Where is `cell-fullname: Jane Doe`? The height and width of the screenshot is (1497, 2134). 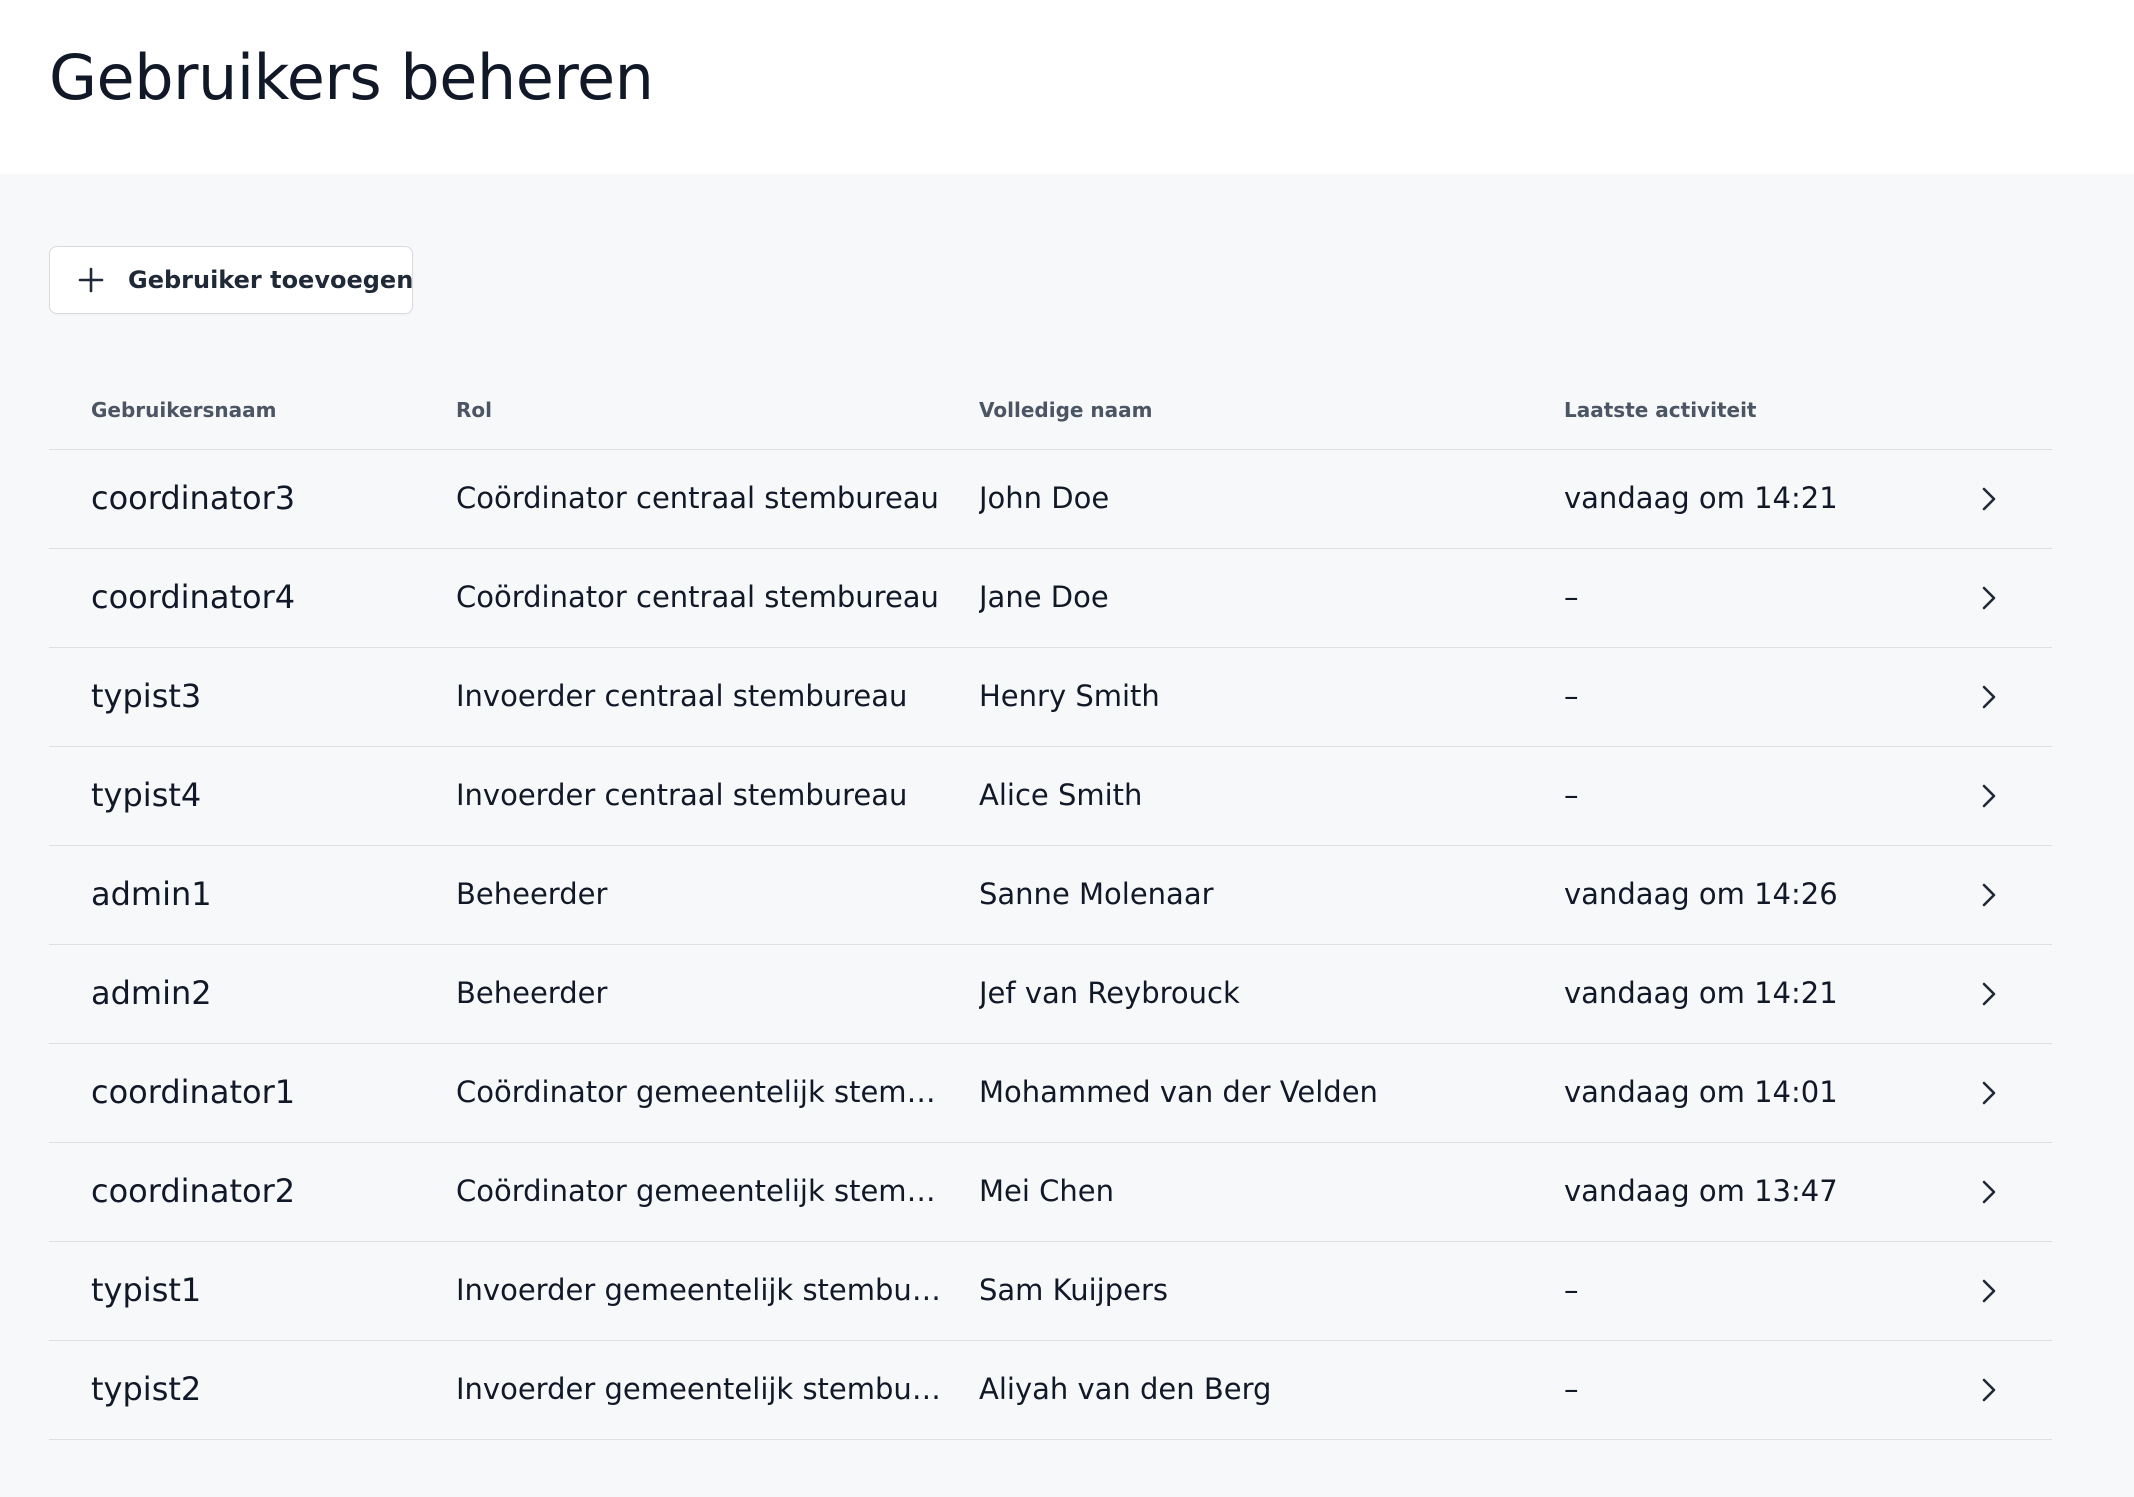
cell-fullname: Jane Doe is located at coordinates (1044, 597).